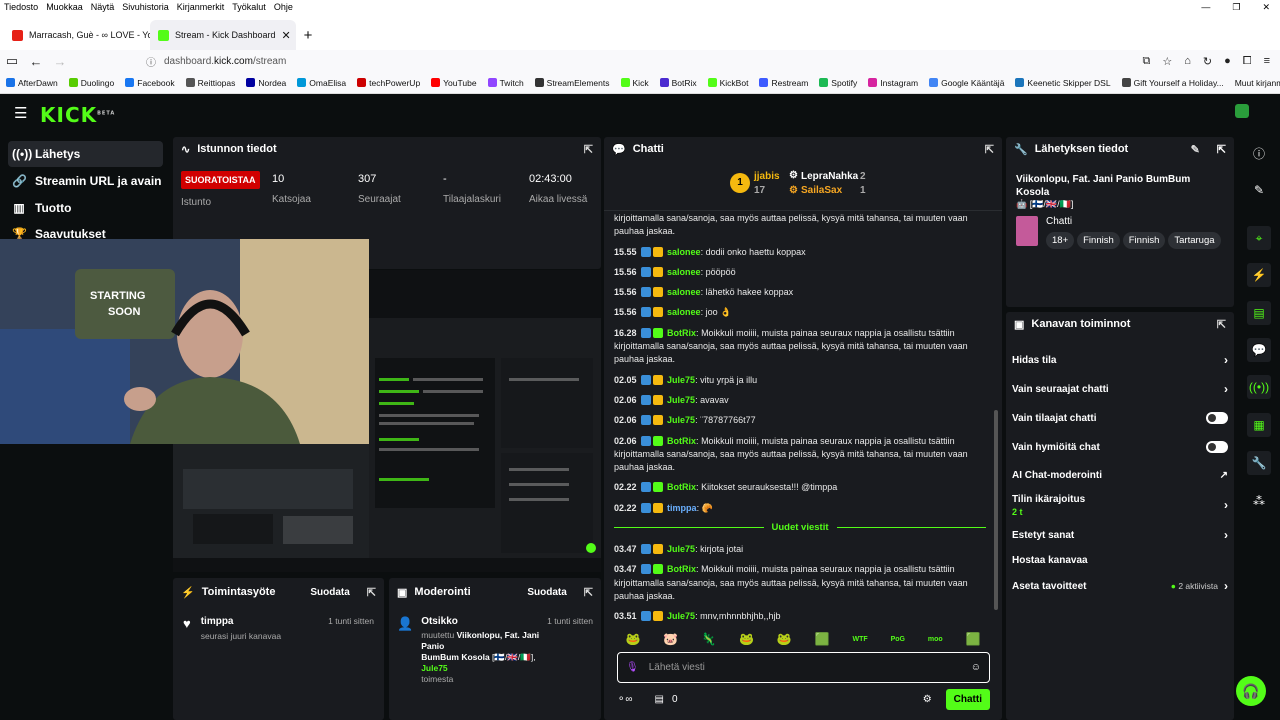 Image resolution: width=1280 pixels, height=720 pixels. Describe the element at coordinates (1120, 535) in the screenshot. I see `blocked-words-row: Estetyt sanat ›` at that location.